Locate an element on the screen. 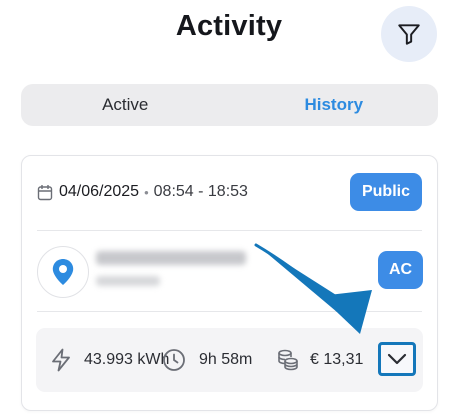 The height and width of the screenshot is (419, 458). session-datetime: 04/06/2025 • 08:54 - 18:53 is located at coordinates (142, 192).